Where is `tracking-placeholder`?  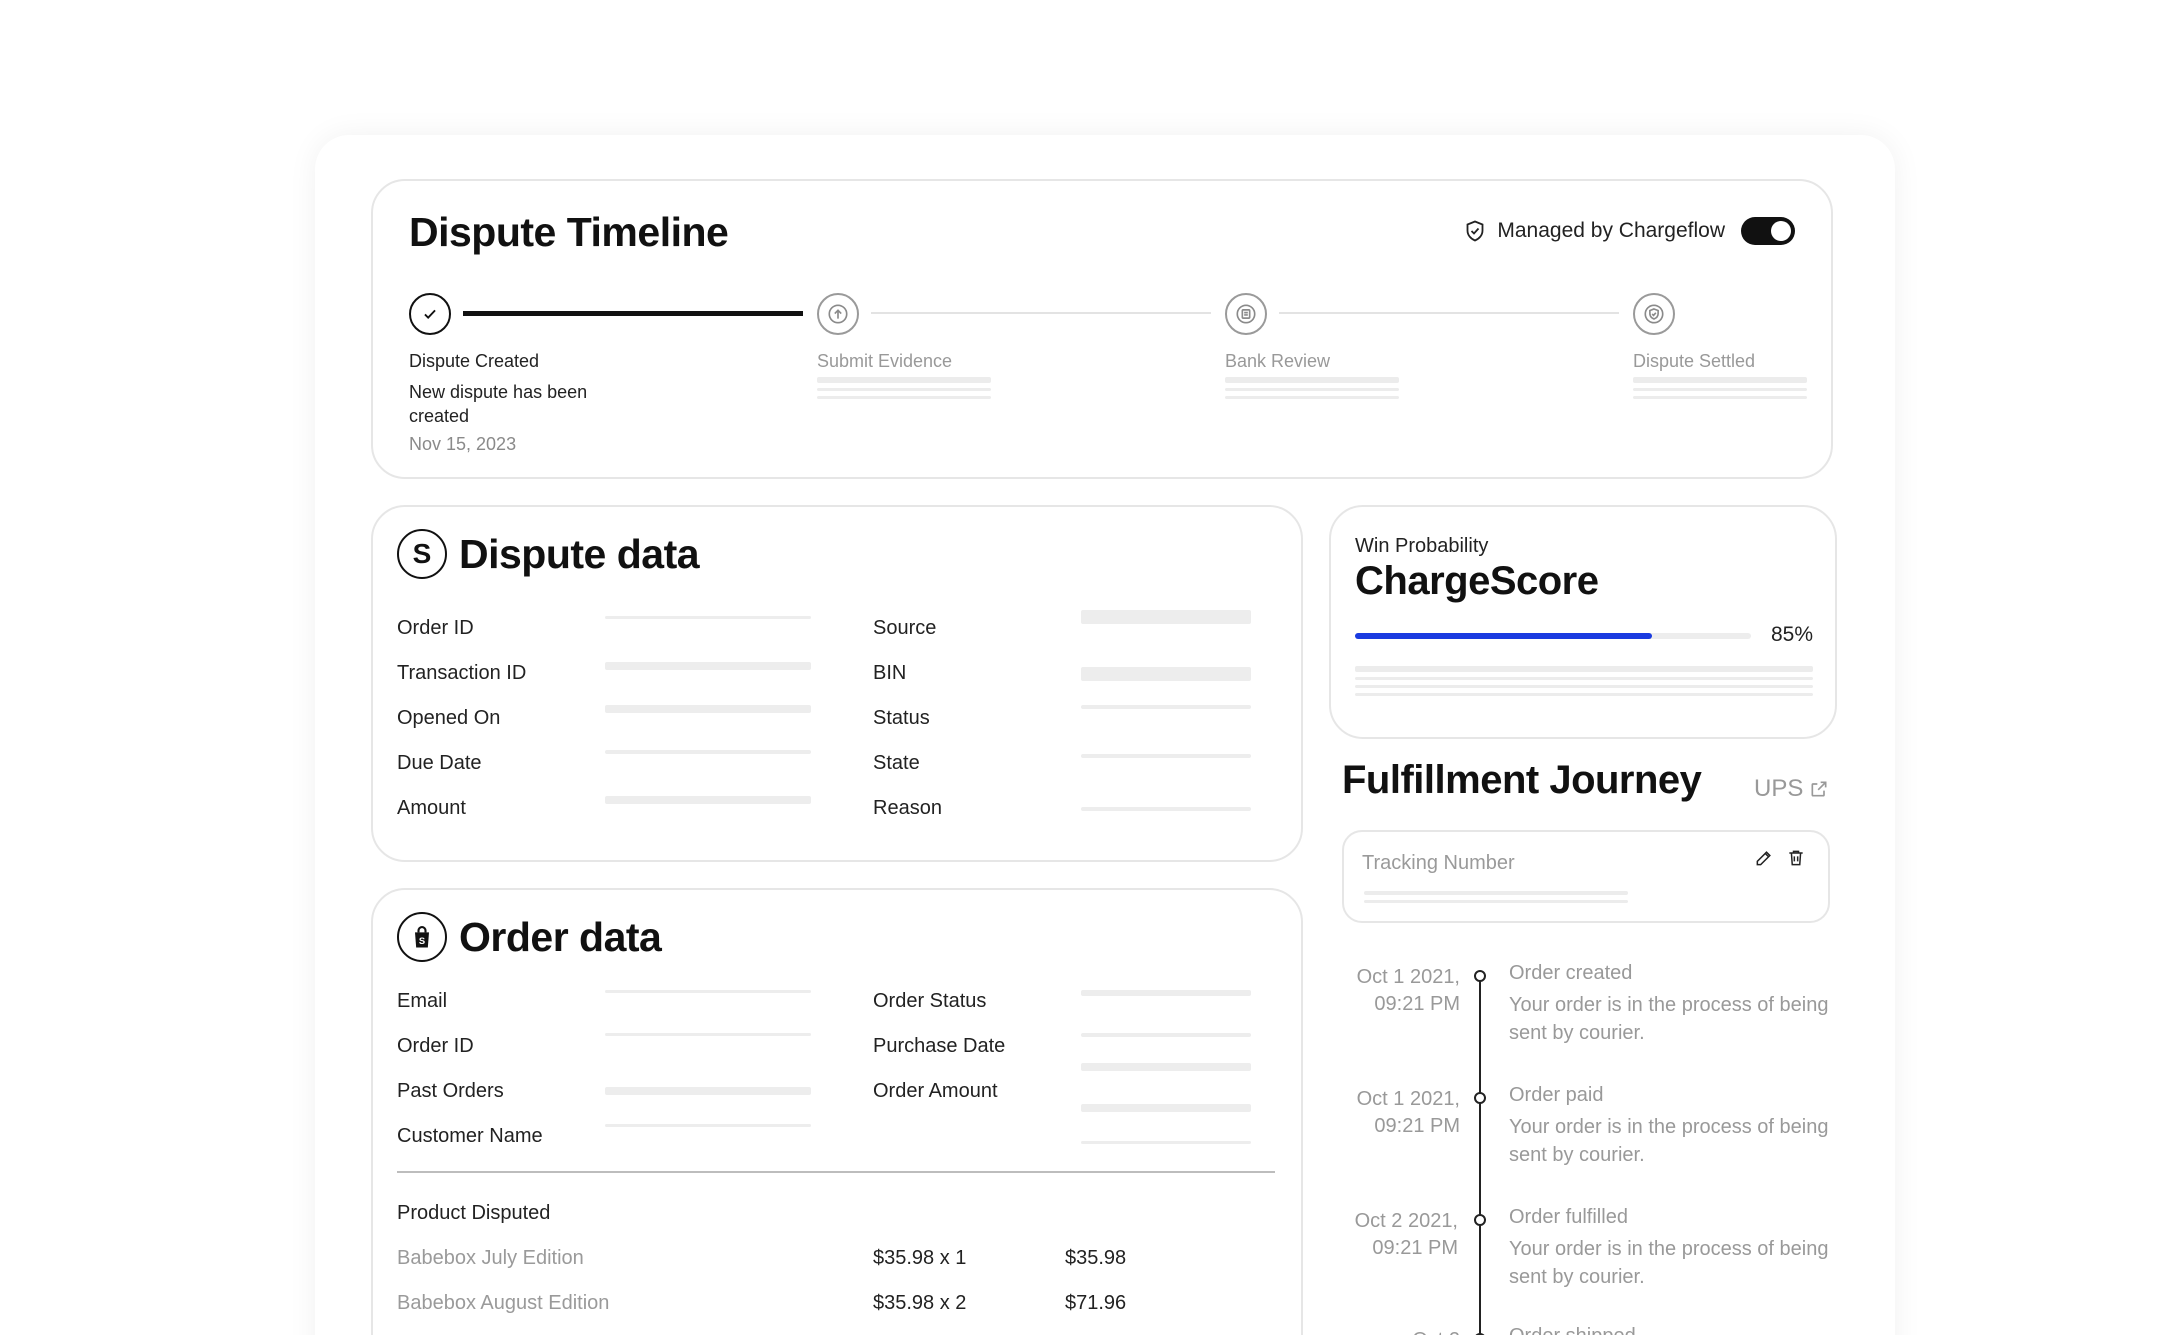
tracking-placeholder is located at coordinates (1496, 894).